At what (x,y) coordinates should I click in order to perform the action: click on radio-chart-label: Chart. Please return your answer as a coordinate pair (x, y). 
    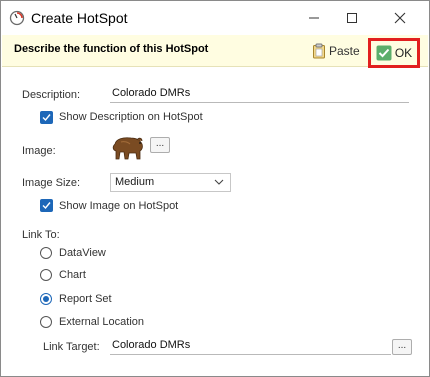
    Looking at the image, I should click on (72, 275).